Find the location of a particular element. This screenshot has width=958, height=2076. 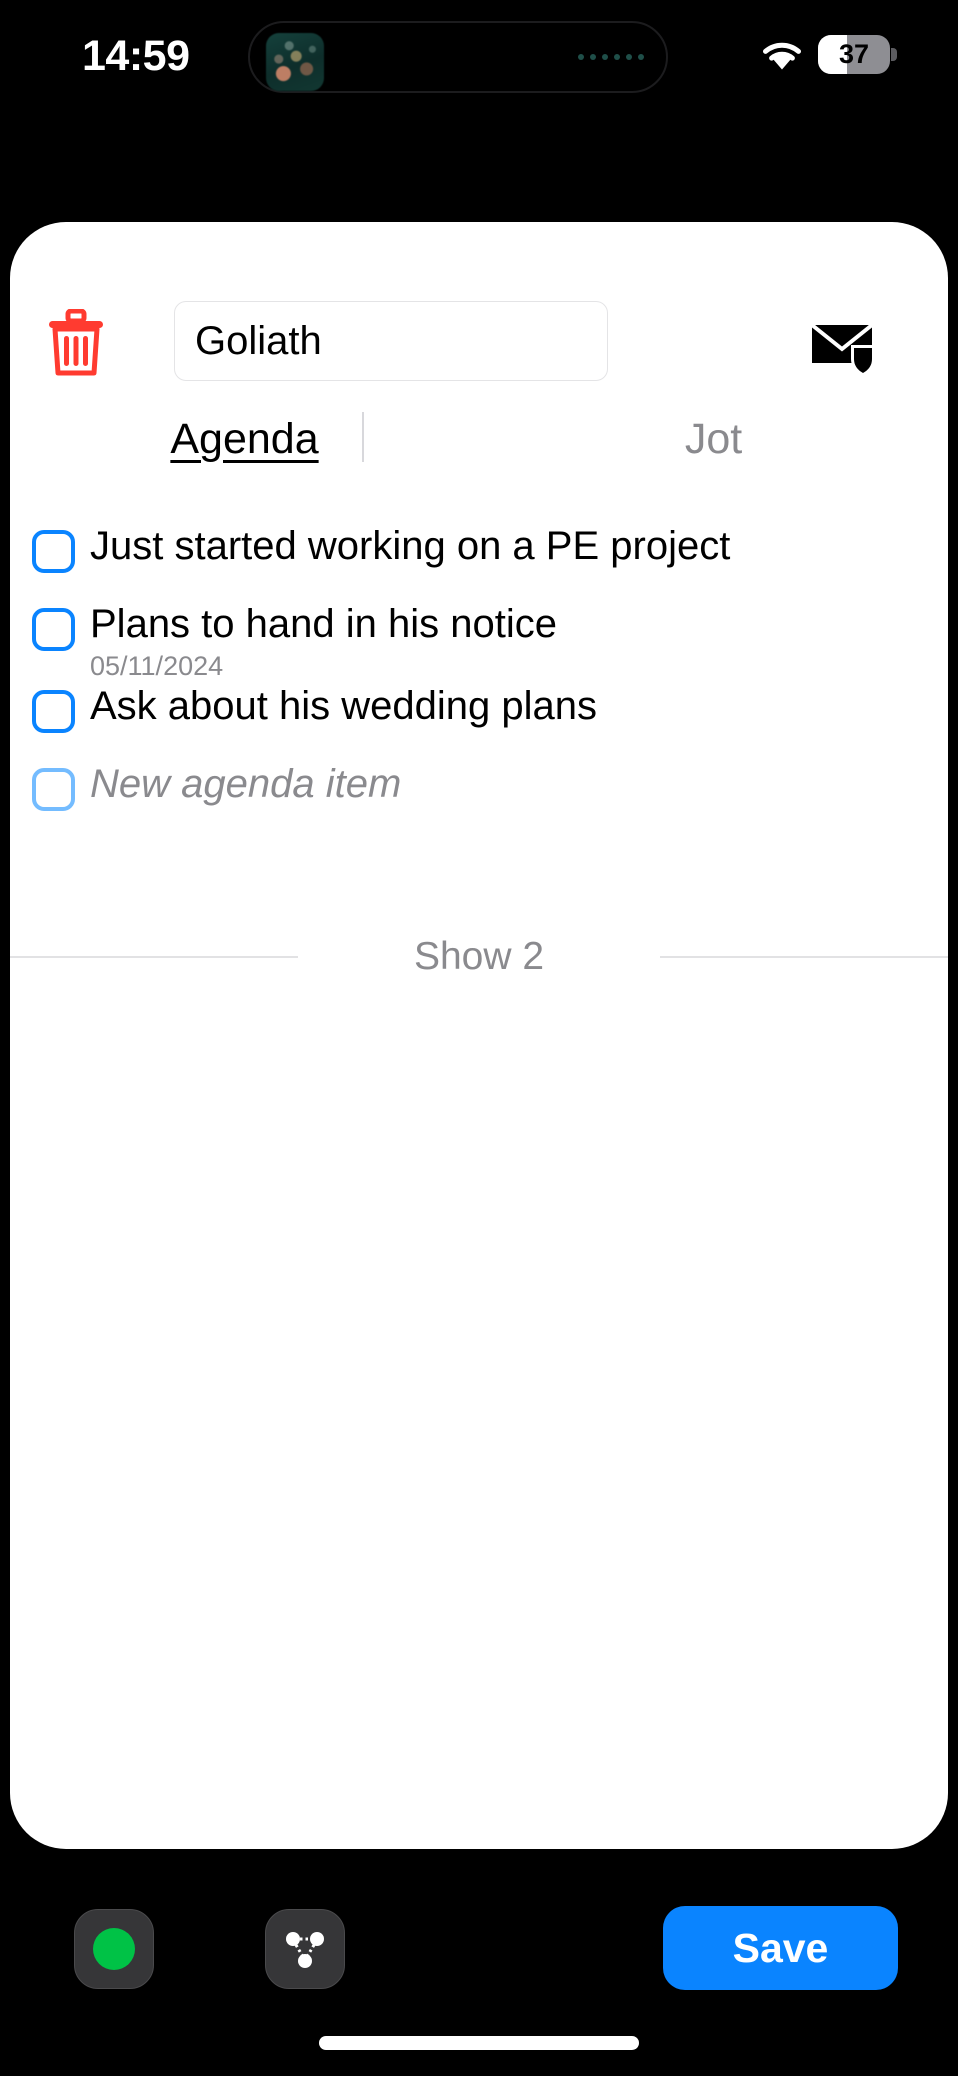

dynamic-island-artwork-thumbnail is located at coordinates (295, 62).